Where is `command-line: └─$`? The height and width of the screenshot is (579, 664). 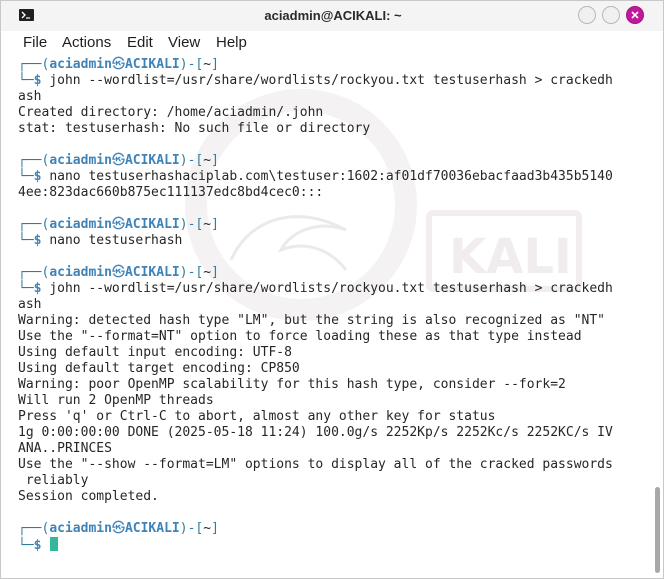 command-line: └─$ is located at coordinates (38, 545).